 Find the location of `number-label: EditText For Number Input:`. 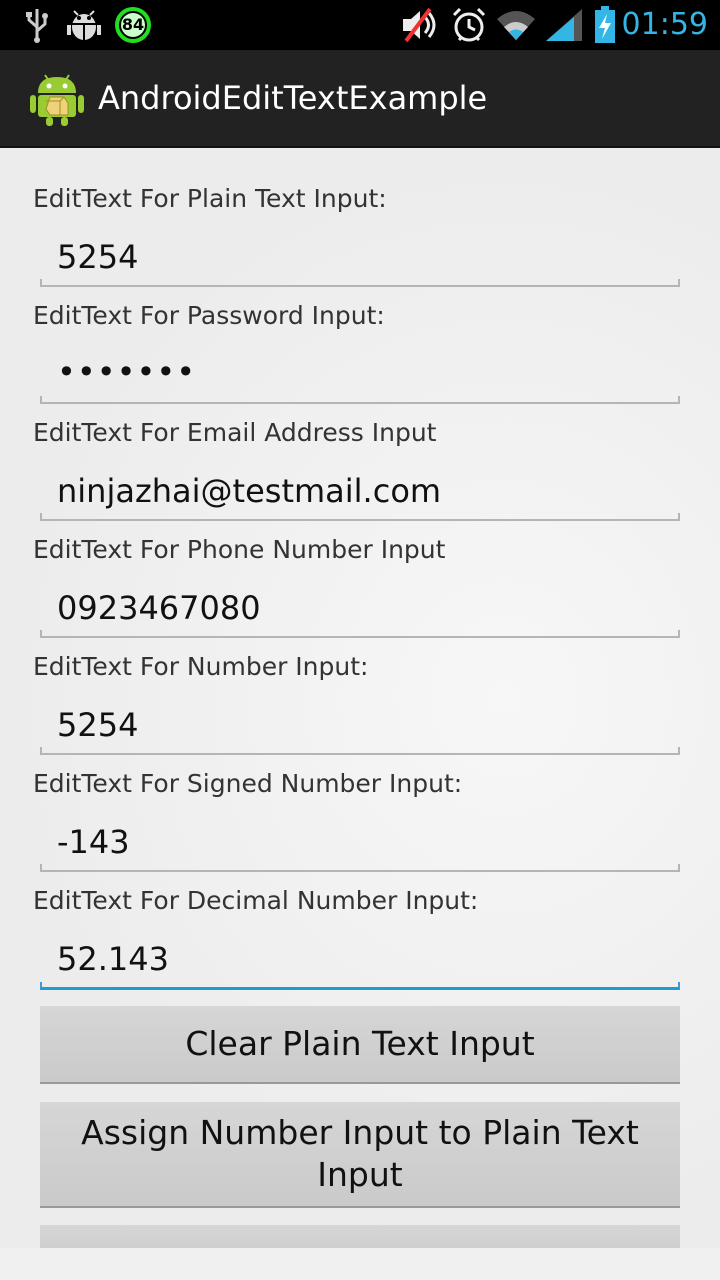

number-label: EditText For Number Input: is located at coordinates (201, 666).